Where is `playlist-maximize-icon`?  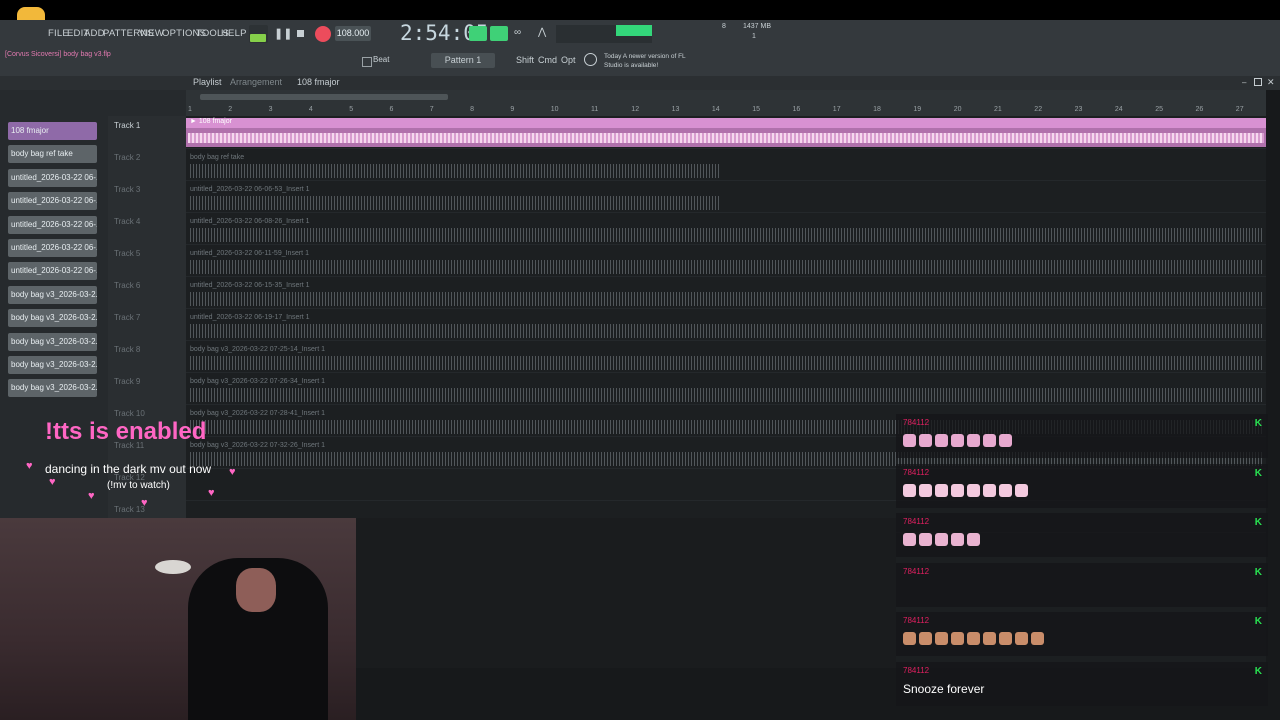 playlist-maximize-icon is located at coordinates (1258, 82).